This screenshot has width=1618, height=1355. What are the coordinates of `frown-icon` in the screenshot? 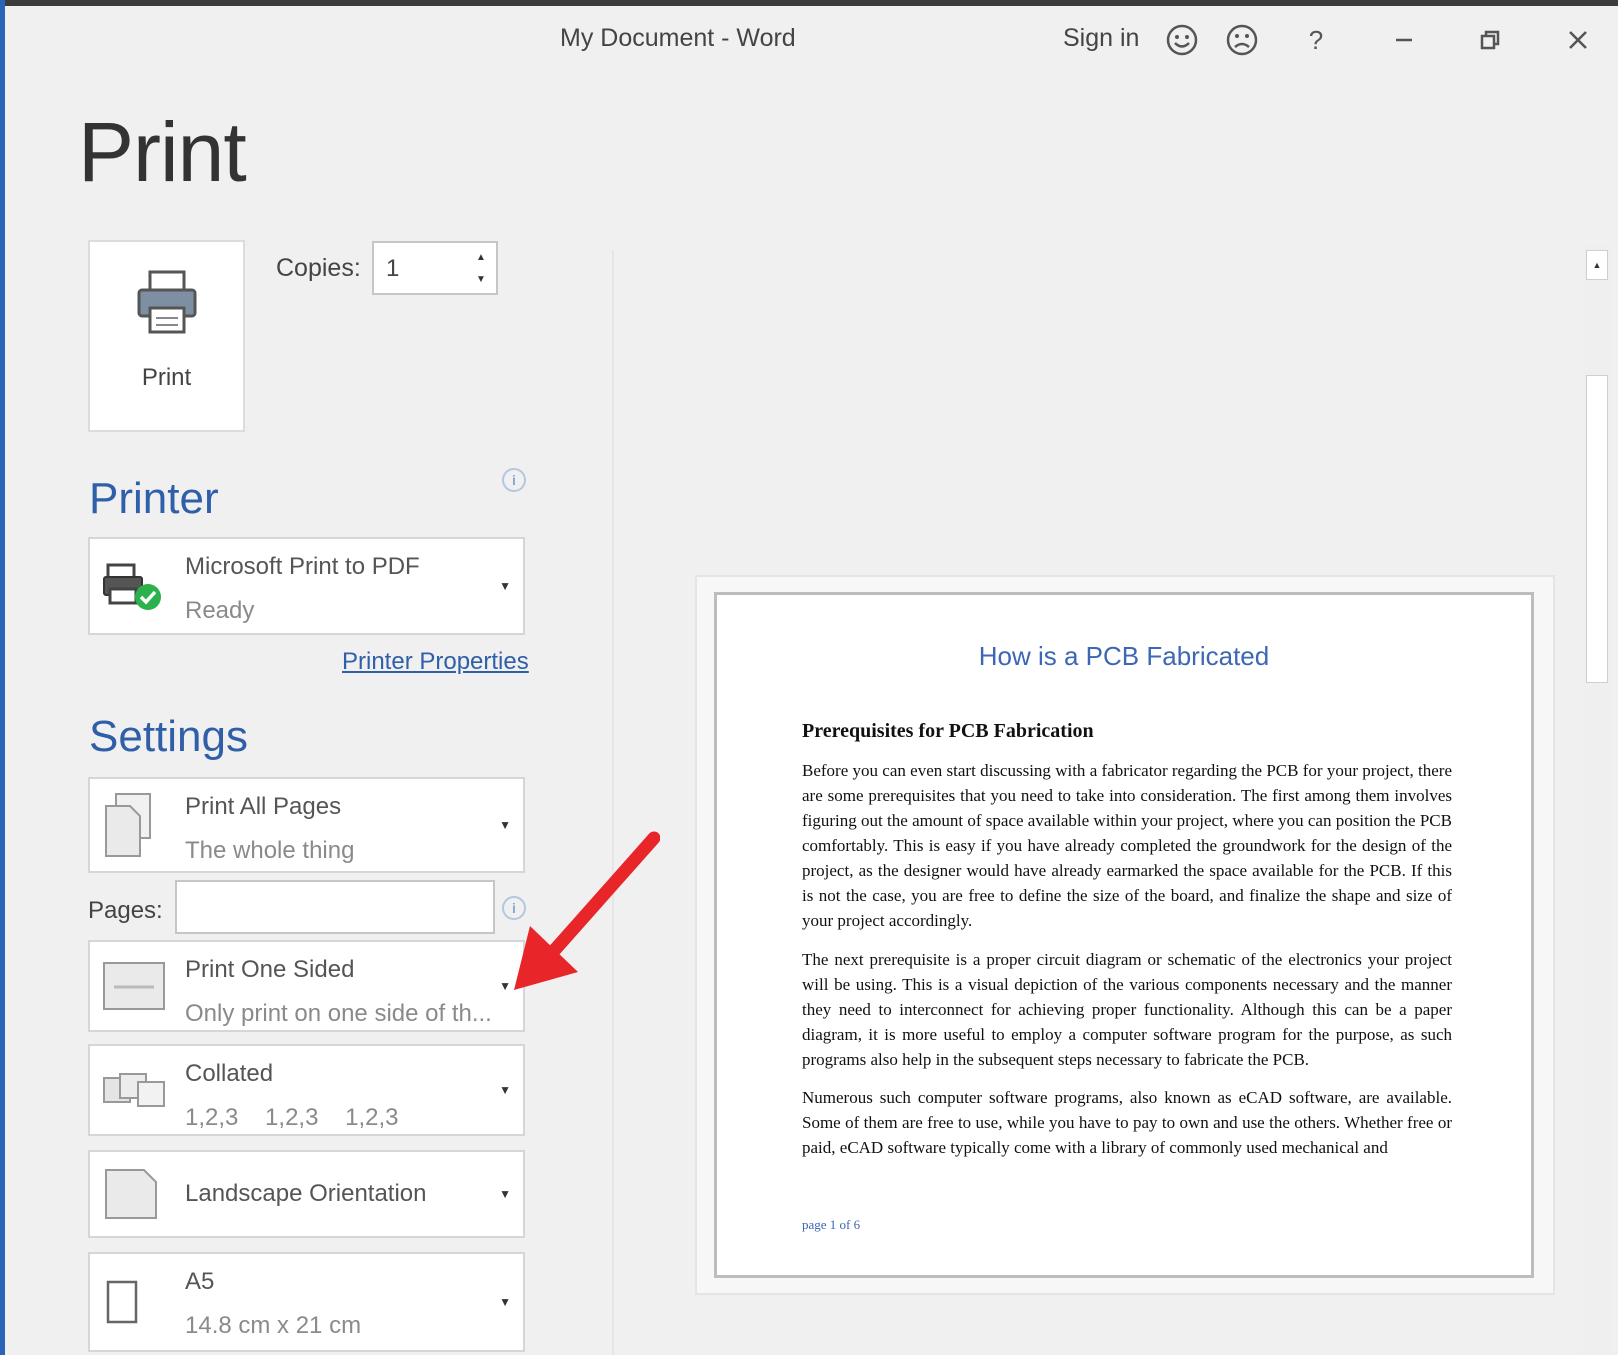 It's located at (1242, 40).